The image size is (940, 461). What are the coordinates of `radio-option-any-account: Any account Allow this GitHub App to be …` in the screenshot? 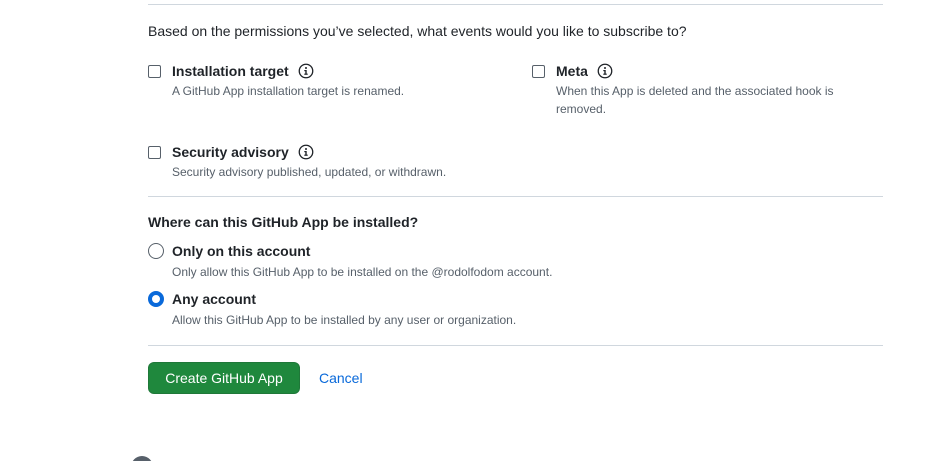 It's located at (398, 310).